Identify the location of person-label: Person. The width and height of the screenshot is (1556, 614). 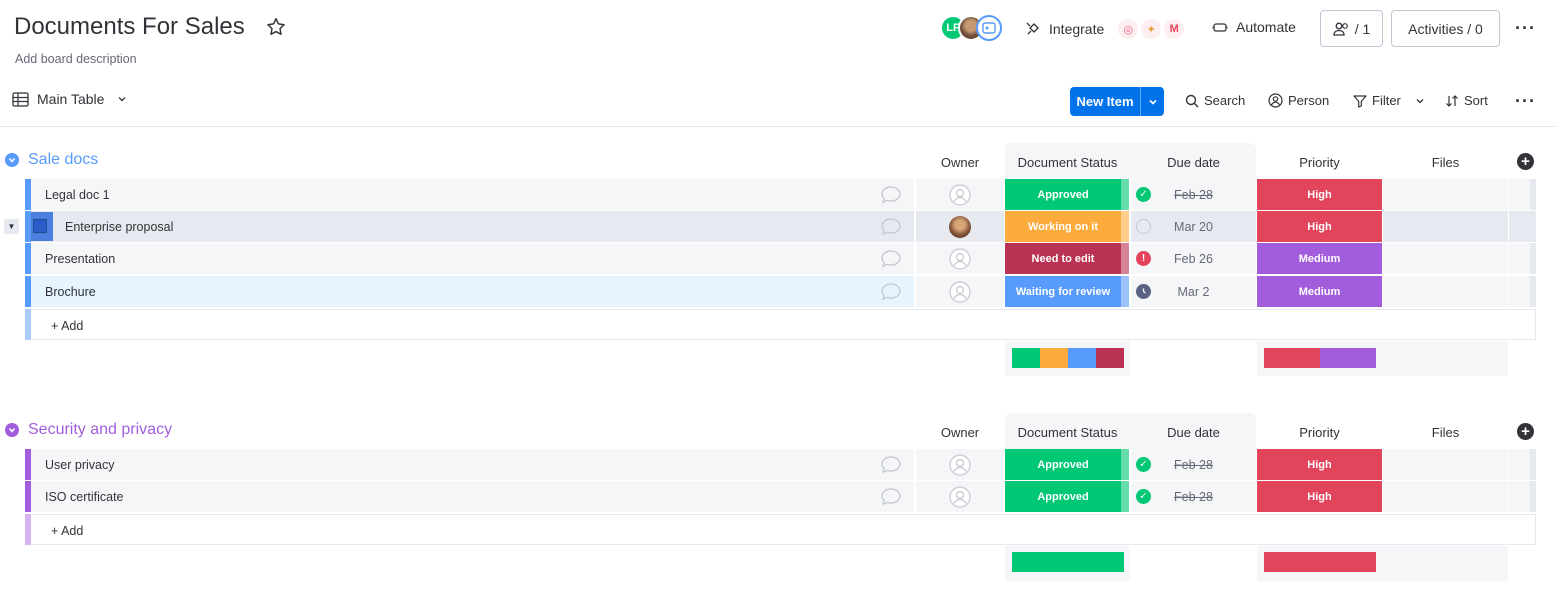
(1309, 100).